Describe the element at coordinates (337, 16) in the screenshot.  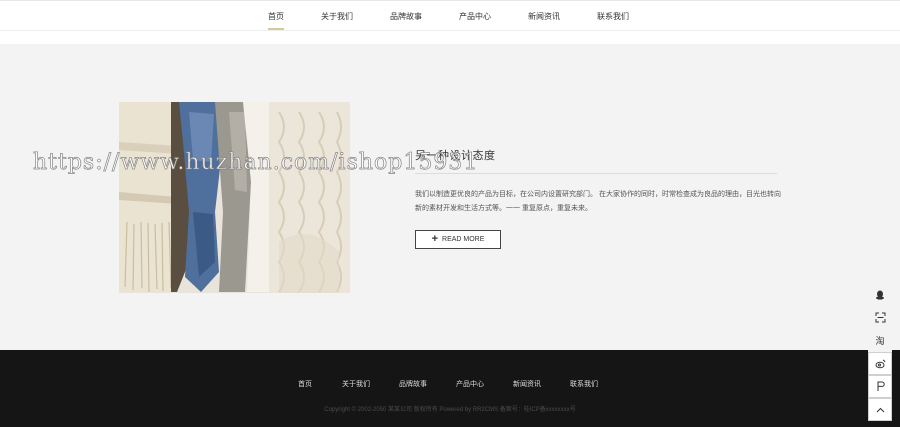
I see `nav-item-about: 关于我们` at that location.